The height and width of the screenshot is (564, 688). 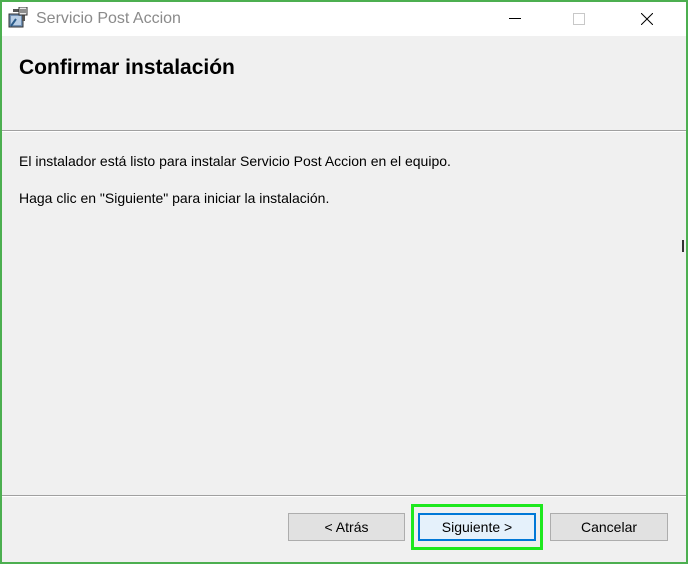 I want to click on installer-package-icon, so click(x=18, y=17).